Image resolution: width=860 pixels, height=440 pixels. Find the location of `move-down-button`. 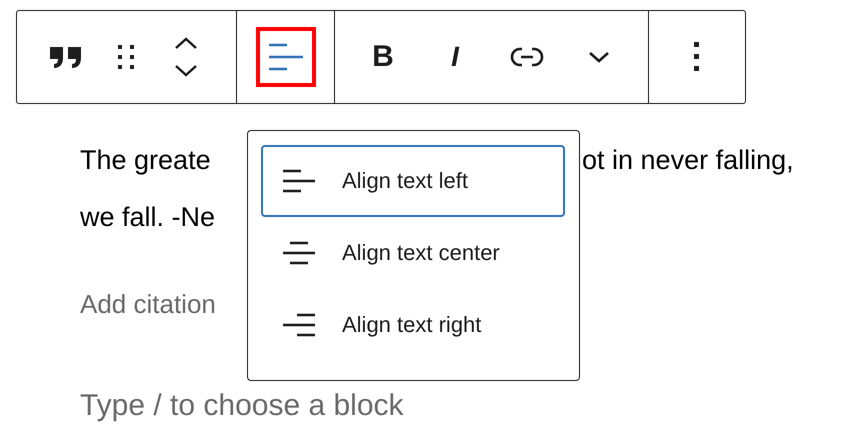

move-down-button is located at coordinates (186, 71).